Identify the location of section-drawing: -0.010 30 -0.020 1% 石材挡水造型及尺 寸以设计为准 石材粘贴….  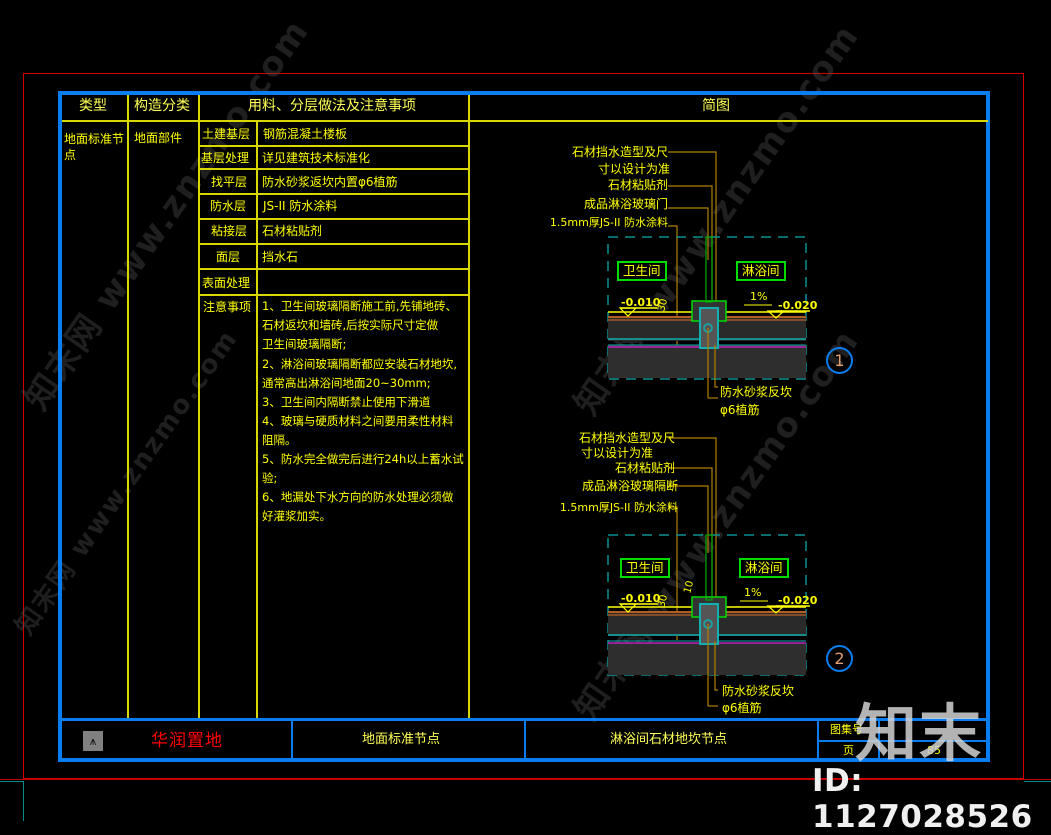
(684, 281).